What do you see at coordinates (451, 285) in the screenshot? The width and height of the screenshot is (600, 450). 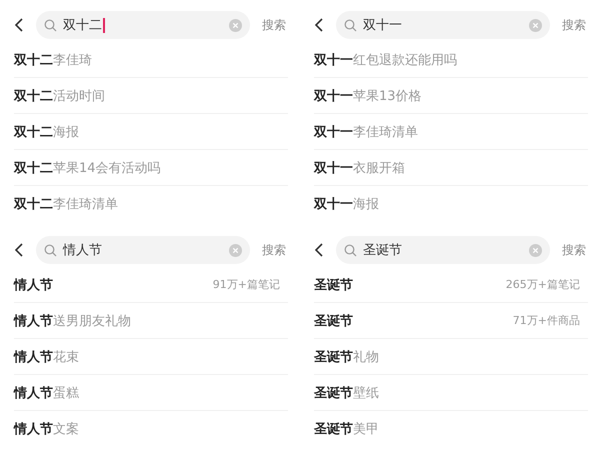 I see `suggestion-item: 圣诞节 265万+篇笔记` at bounding box center [451, 285].